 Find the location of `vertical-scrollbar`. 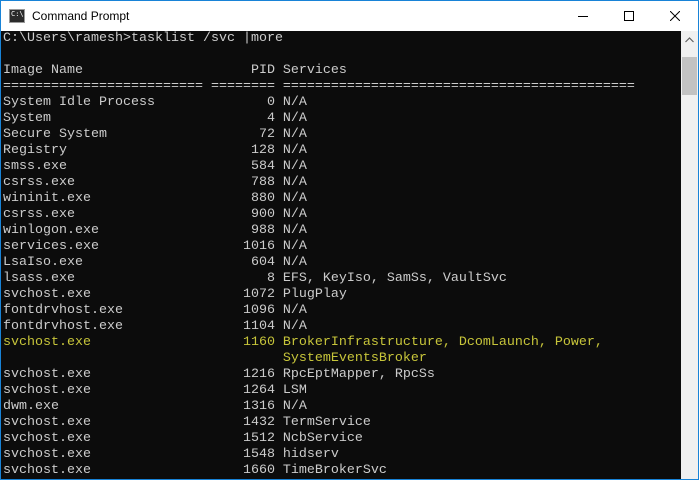

vertical-scrollbar is located at coordinates (689, 255).